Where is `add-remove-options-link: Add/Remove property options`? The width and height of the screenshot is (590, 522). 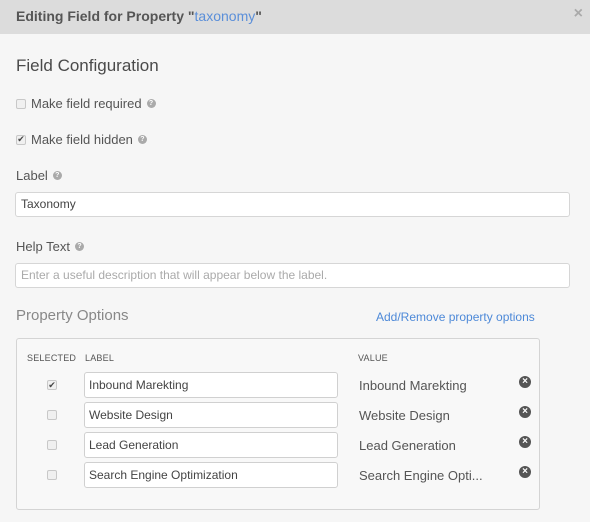 add-remove-options-link: Add/Remove property options is located at coordinates (455, 317).